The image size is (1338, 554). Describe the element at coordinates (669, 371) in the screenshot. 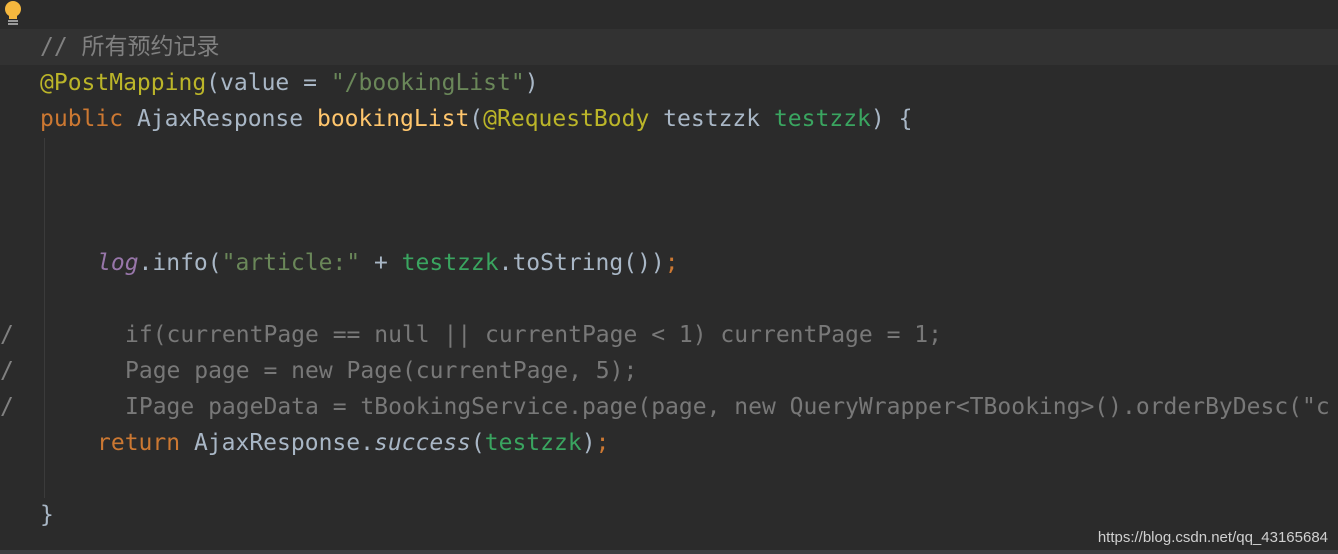

I see `code-line-commented-2: / Page page = new Page(currentPage, 5);` at that location.